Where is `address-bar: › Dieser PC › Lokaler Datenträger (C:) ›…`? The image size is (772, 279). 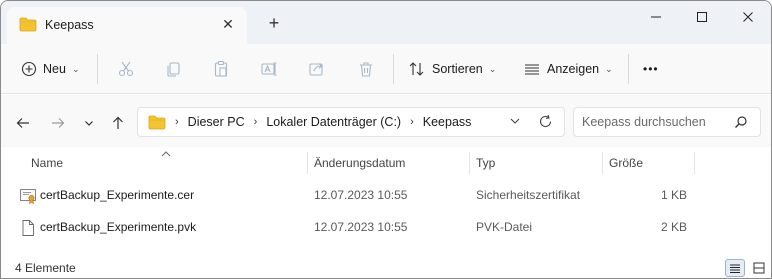
address-bar: › Dieser PC › Lokaler Datenträger (C:) ›… is located at coordinates (351, 122).